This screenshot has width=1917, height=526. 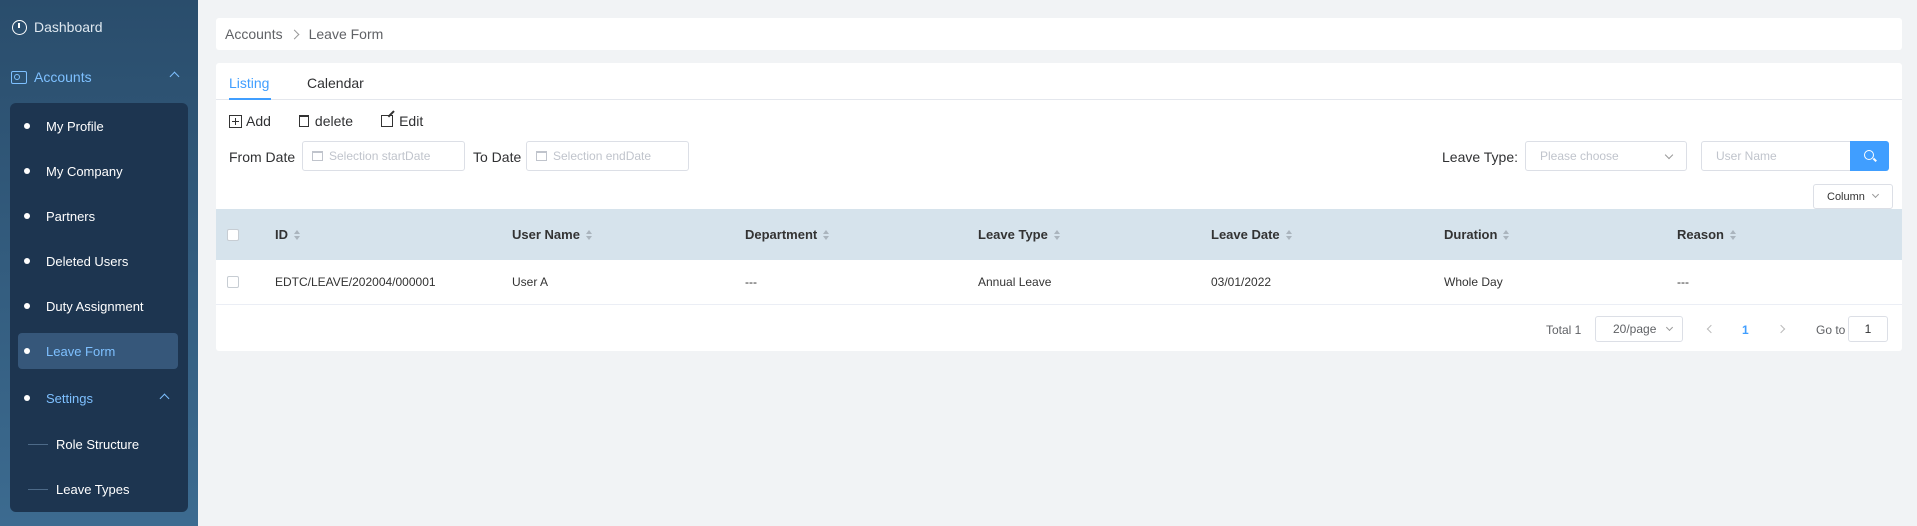 I want to click on row-checkbox, so click(x=233, y=282).